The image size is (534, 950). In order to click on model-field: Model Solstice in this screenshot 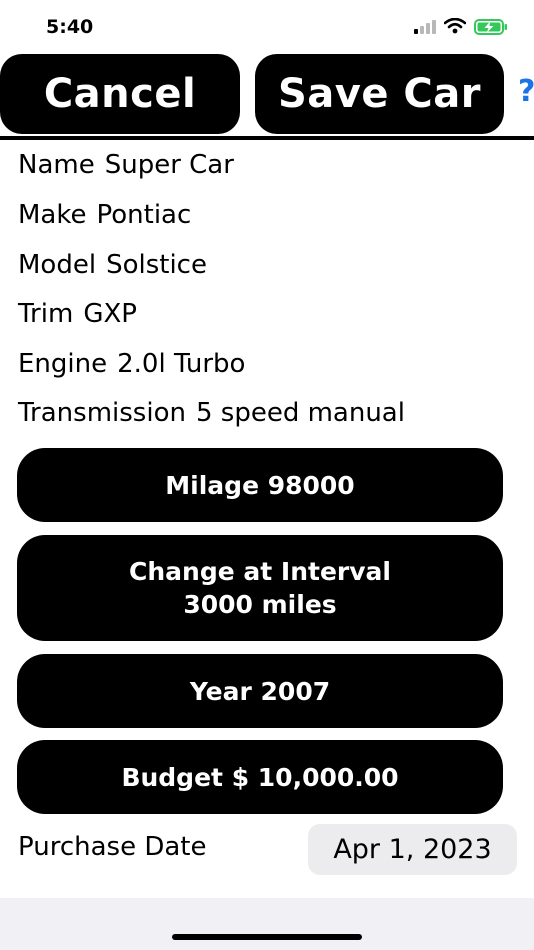, I will do `click(112, 265)`.